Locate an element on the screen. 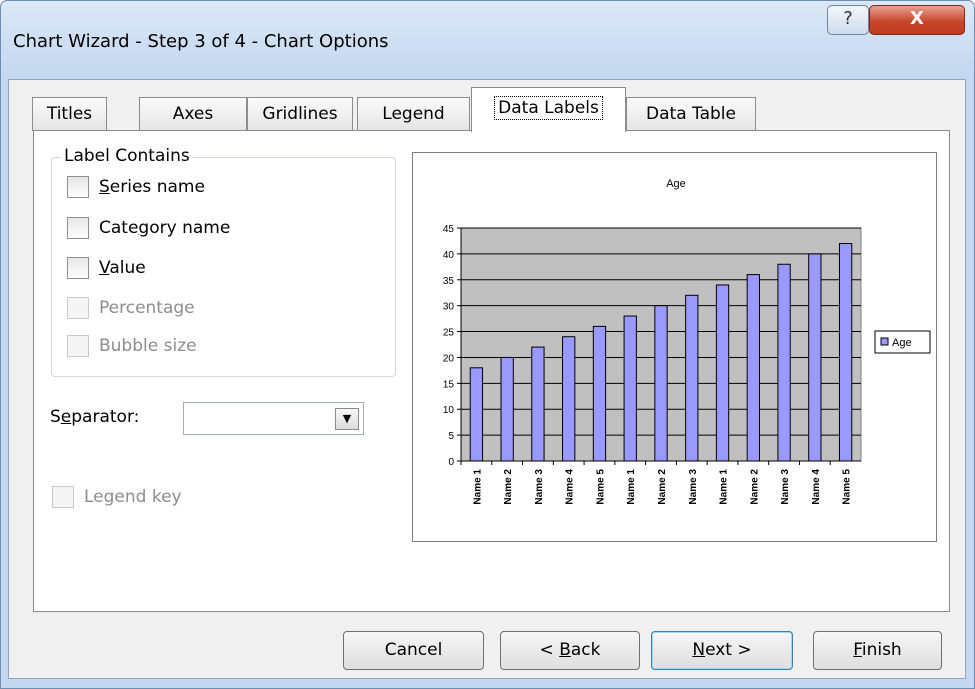 This screenshot has height=689, width=975. legend-label: Age is located at coordinates (902, 343).